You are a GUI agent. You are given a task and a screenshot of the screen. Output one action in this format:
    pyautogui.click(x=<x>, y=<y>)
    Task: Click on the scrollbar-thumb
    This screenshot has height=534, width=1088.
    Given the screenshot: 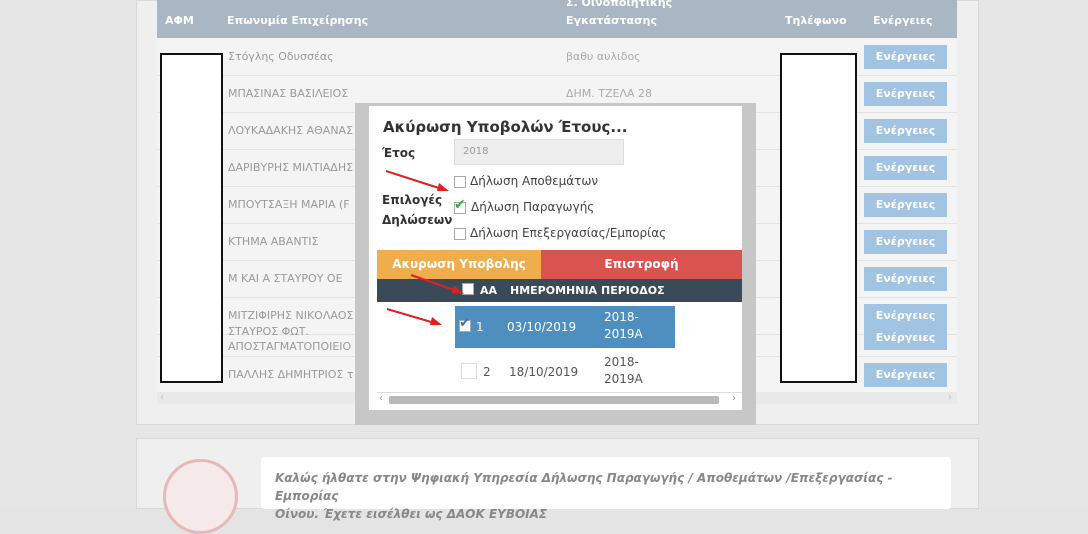 What is the action you would take?
    pyautogui.click(x=554, y=400)
    